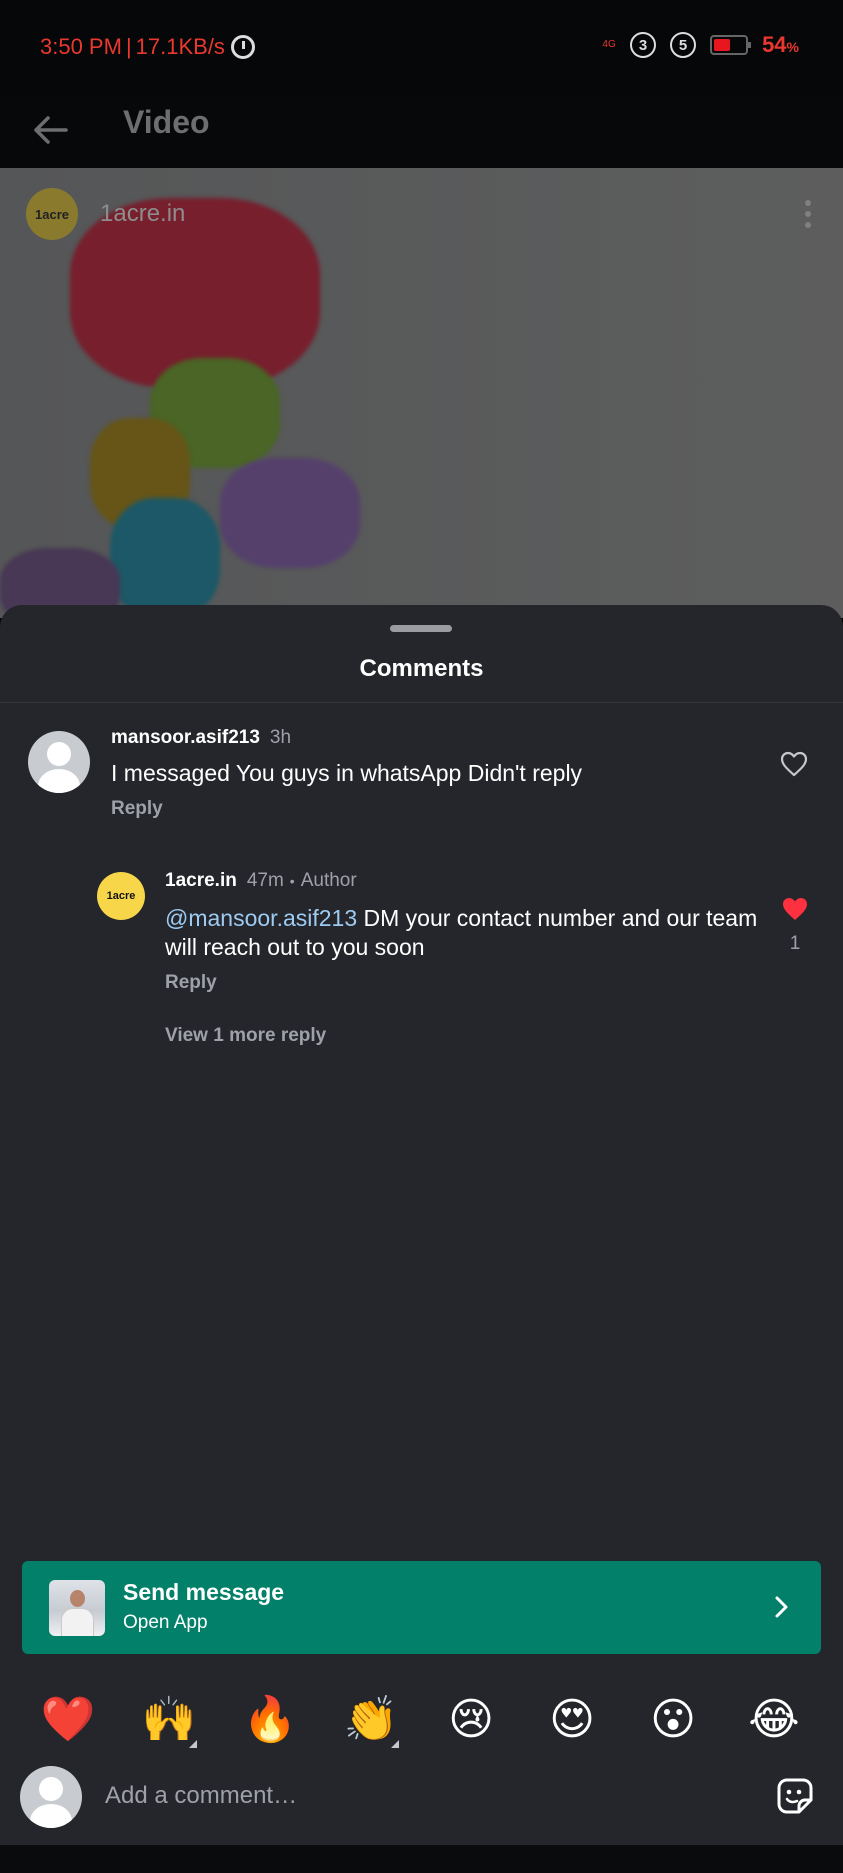  What do you see at coordinates (81, 46) in the screenshot?
I see `status-time: 3:50 PM` at bounding box center [81, 46].